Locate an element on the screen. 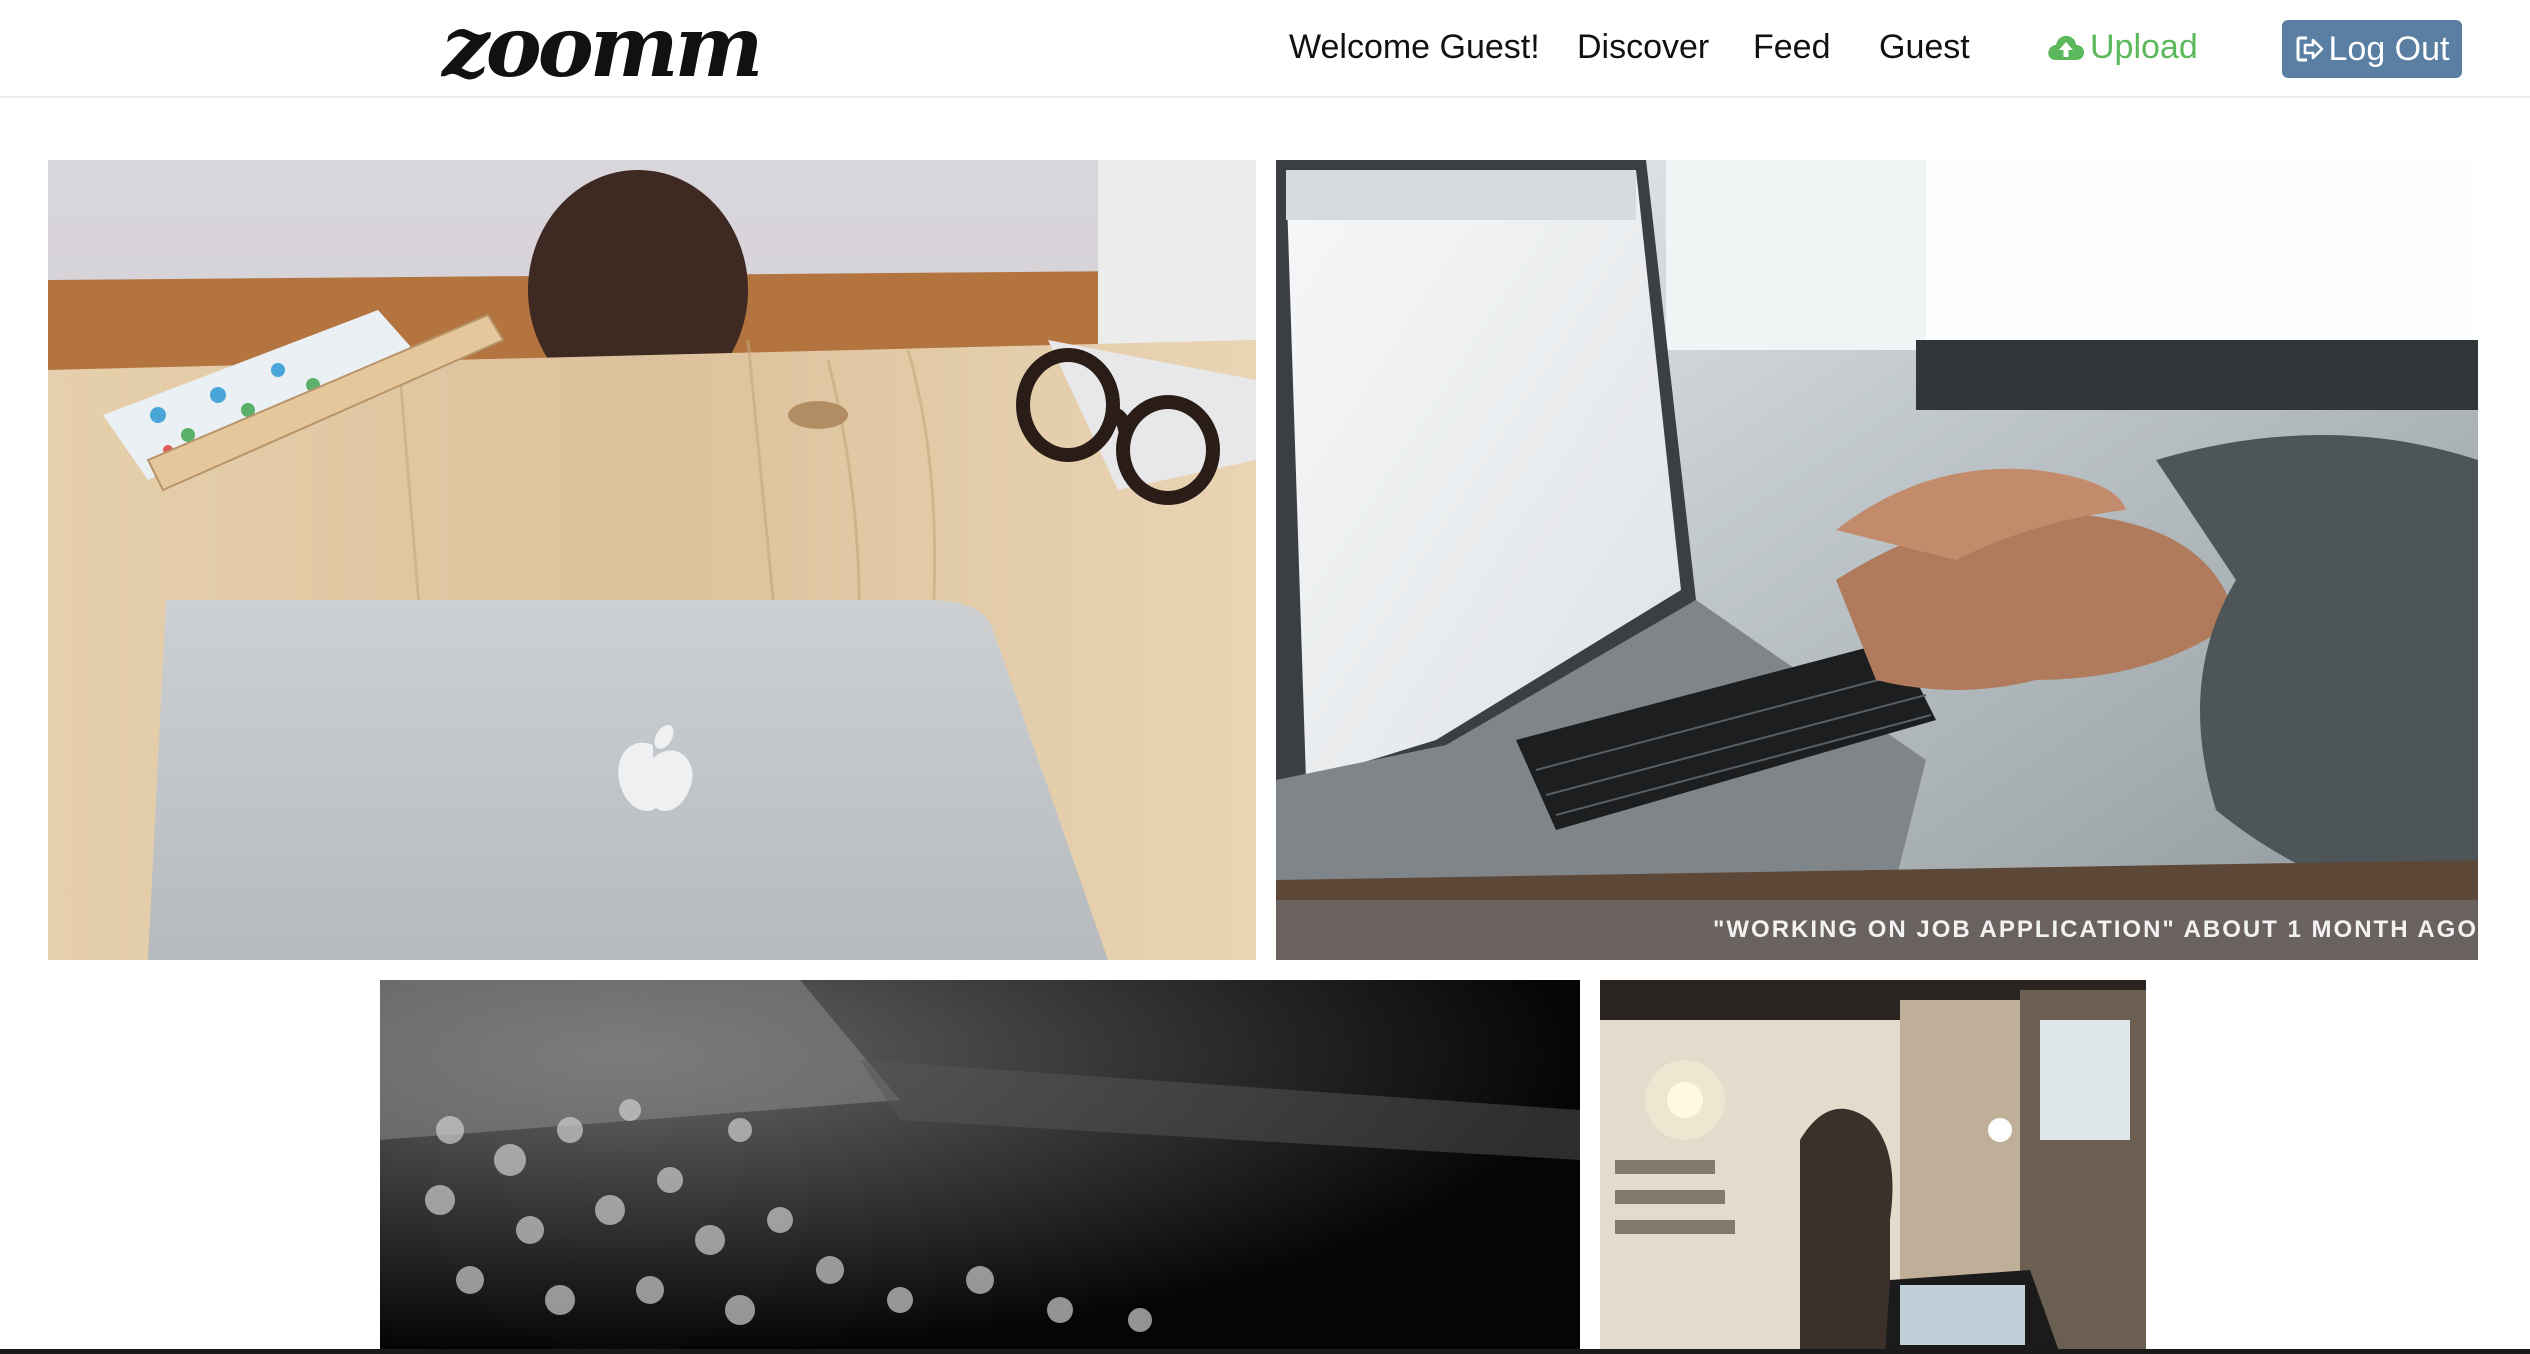 The height and width of the screenshot is (1354, 2530). cloud-upload-icon is located at coordinates (2066, 47).